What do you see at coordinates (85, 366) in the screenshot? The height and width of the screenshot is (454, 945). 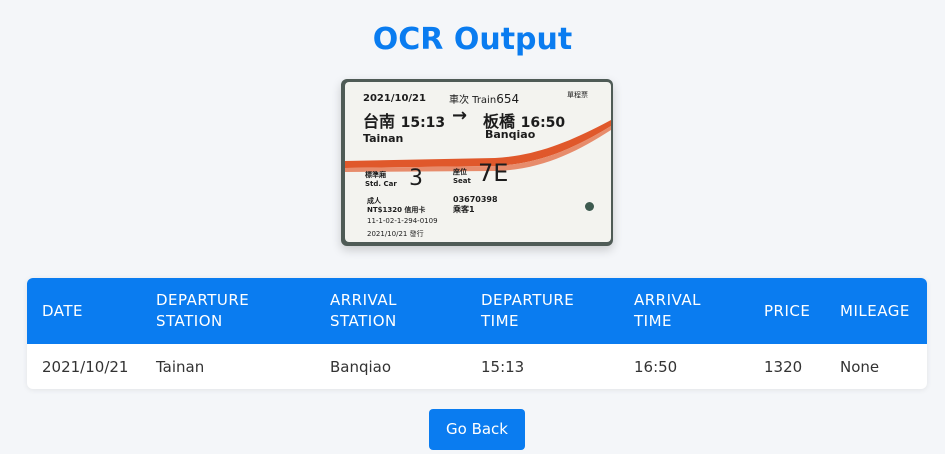 I see `cell-date: 2021/10/21` at bounding box center [85, 366].